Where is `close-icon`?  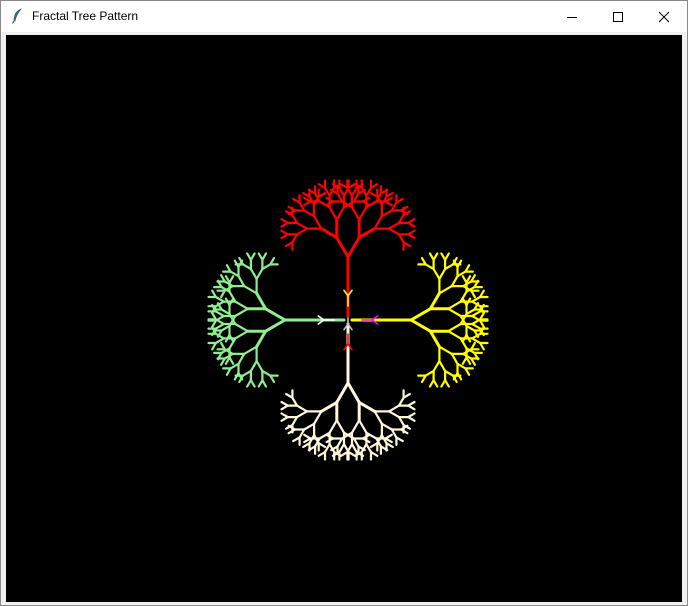 close-icon is located at coordinates (664, 16).